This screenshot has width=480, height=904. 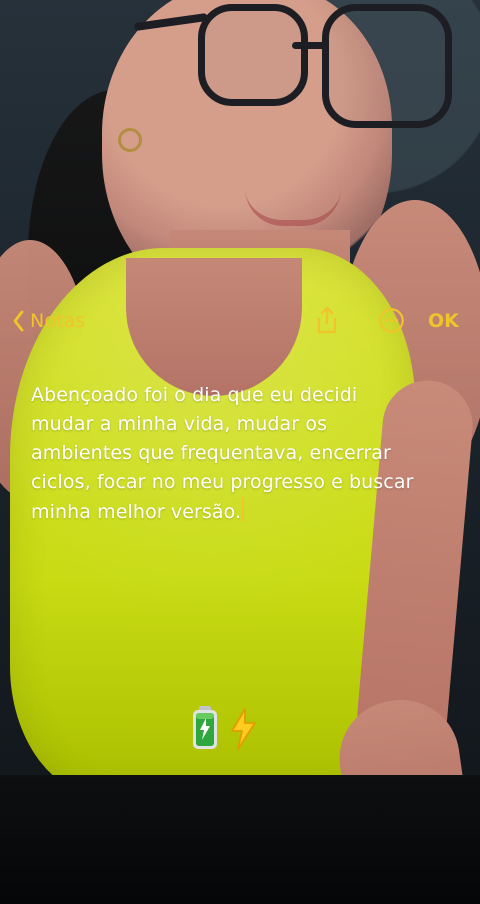 What do you see at coordinates (253, 55) in the screenshot?
I see `glasses-left-lens` at bounding box center [253, 55].